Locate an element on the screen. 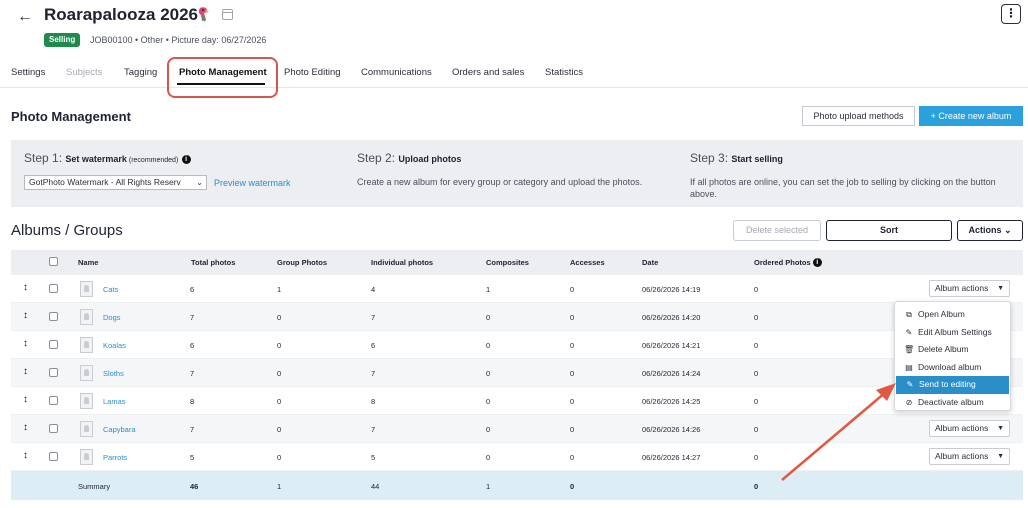  menu-item-delete-album: 🗑 Delete Album is located at coordinates (952, 350).